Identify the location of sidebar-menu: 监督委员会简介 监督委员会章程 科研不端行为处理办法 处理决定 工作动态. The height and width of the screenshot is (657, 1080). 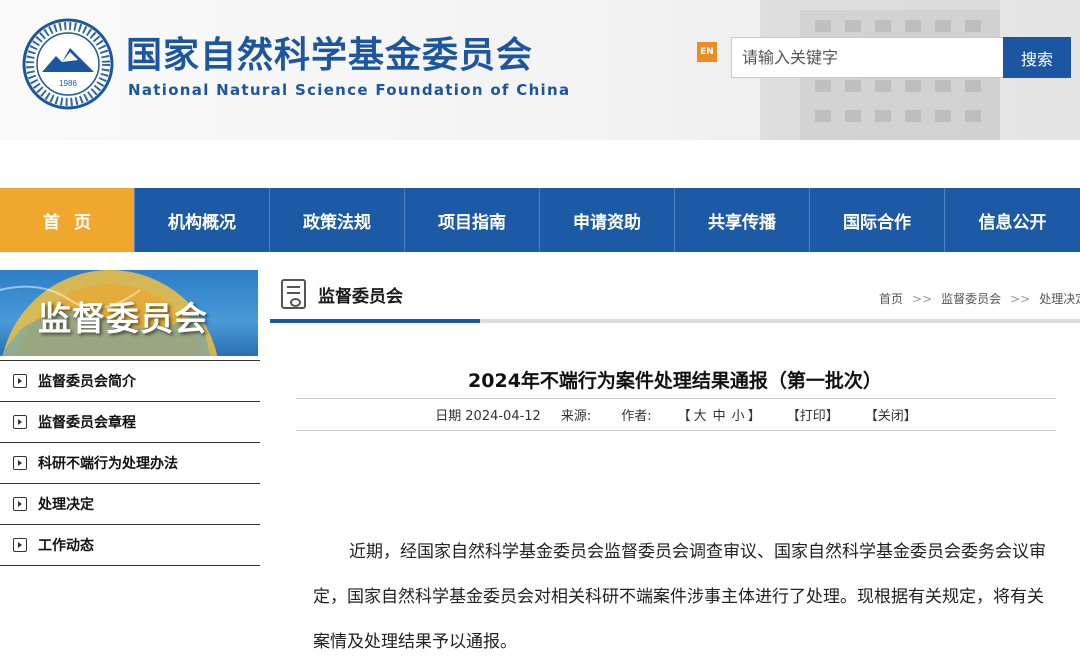
(130, 463).